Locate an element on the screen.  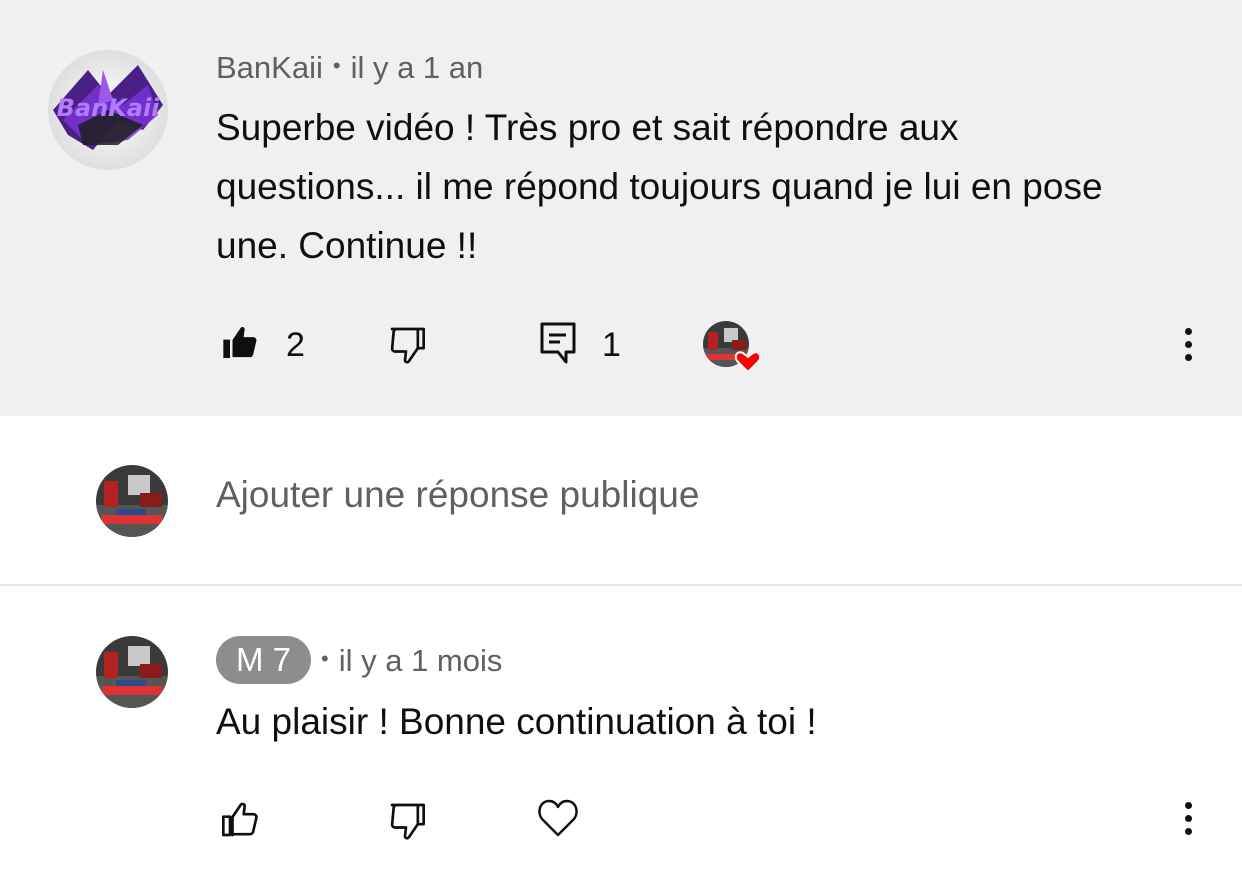
section-divider is located at coordinates (621, 585).